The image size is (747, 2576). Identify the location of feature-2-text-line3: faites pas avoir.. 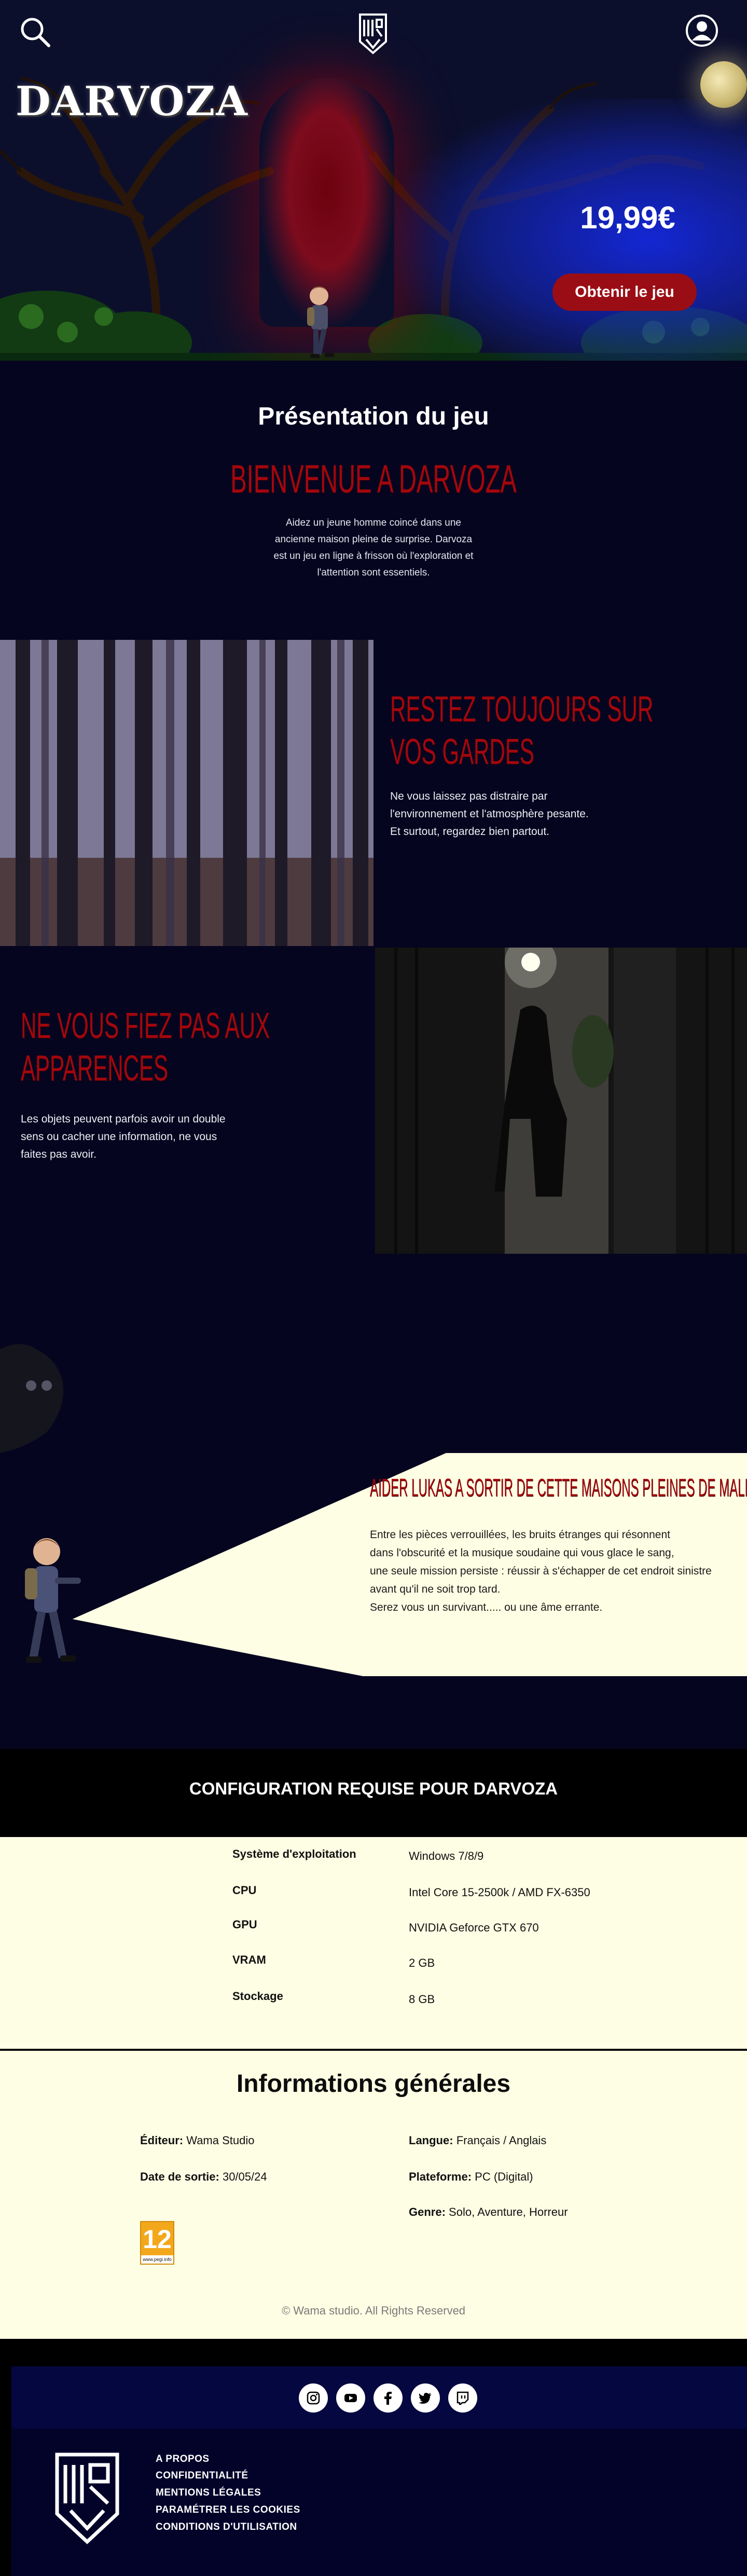
(58, 1154).